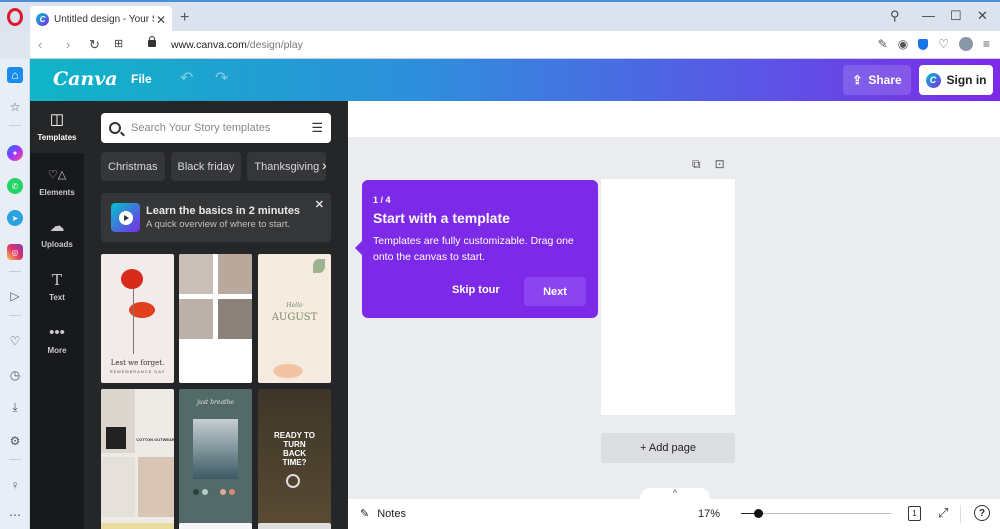 The width and height of the screenshot is (1000, 529). What do you see at coordinates (209, 45) in the screenshot?
I see `url-host: www.canva.com` at bounding box center [209, 45].